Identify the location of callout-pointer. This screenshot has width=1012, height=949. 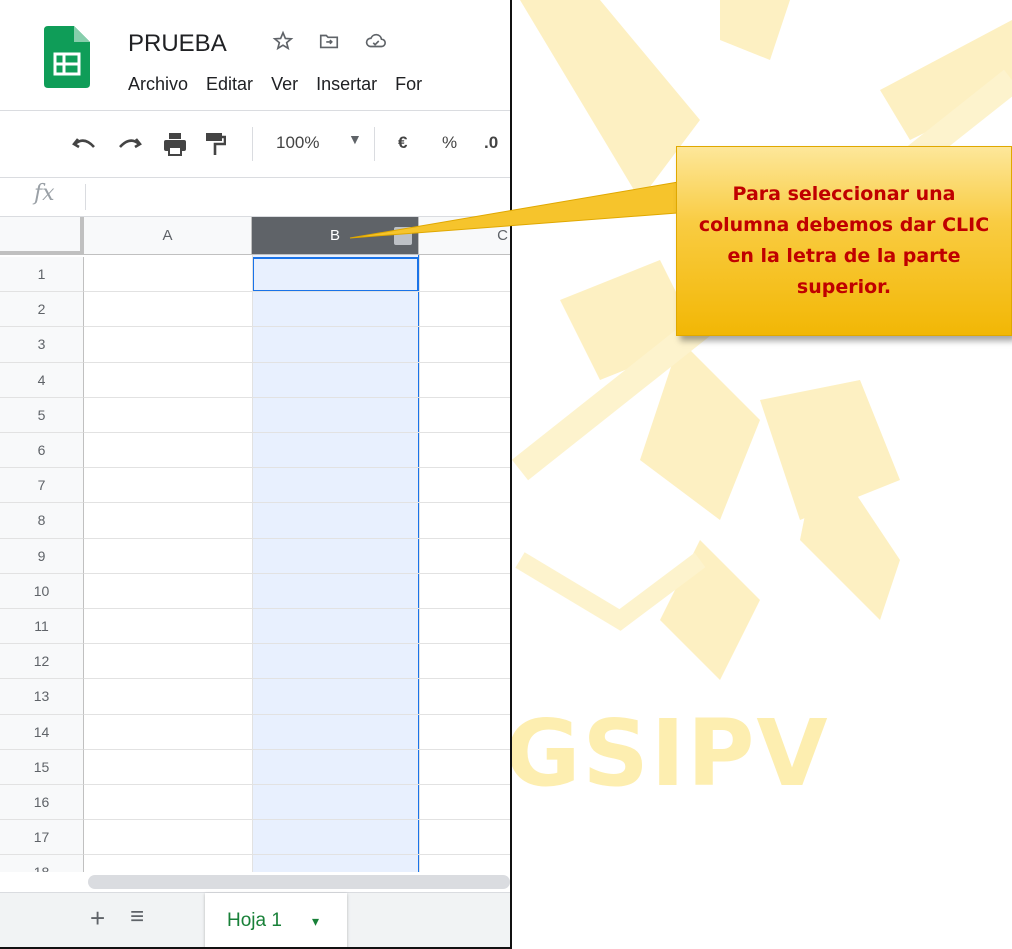
(520, 209).